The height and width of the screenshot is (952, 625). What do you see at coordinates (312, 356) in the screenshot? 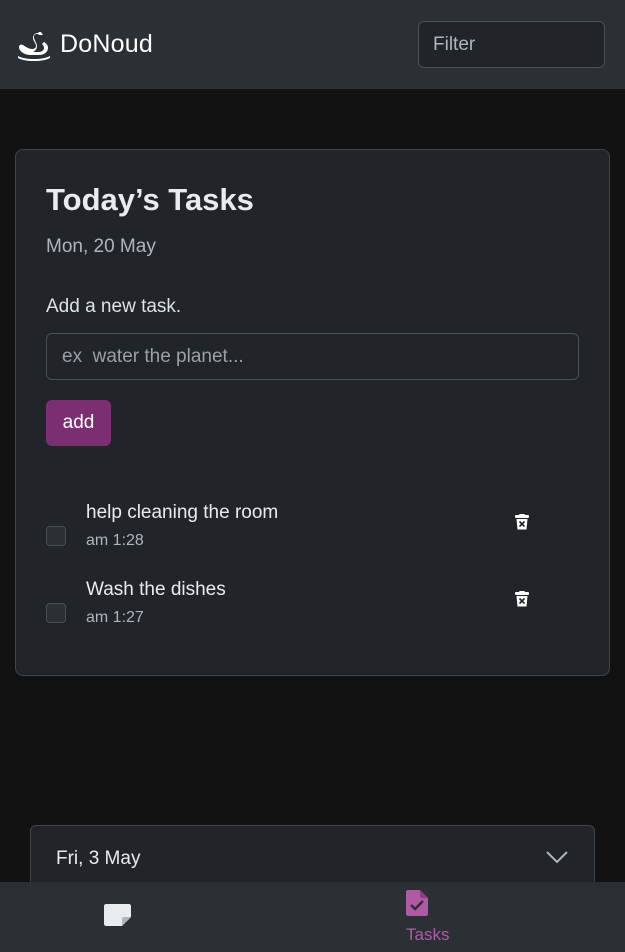
I see `new-task-input` at bounding box center [312, 356].